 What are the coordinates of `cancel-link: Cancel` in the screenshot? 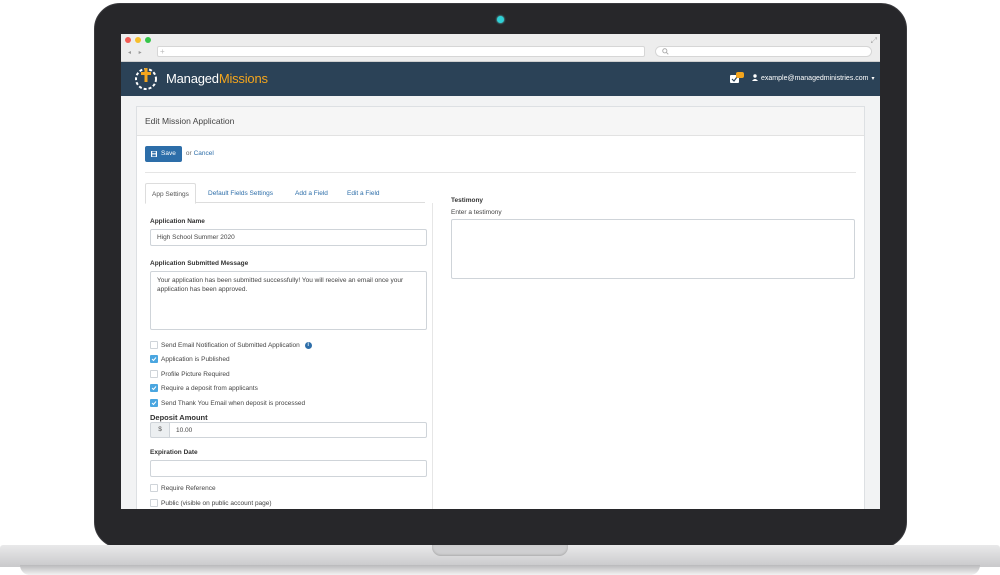 It's located at (204, 153).